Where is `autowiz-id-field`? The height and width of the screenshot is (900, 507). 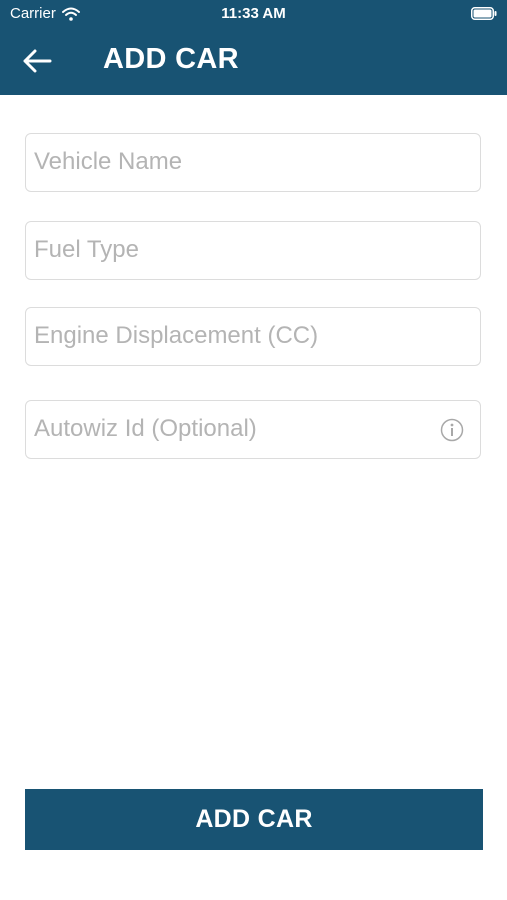 autowiz-id-field is located at coordinates (253, 429).